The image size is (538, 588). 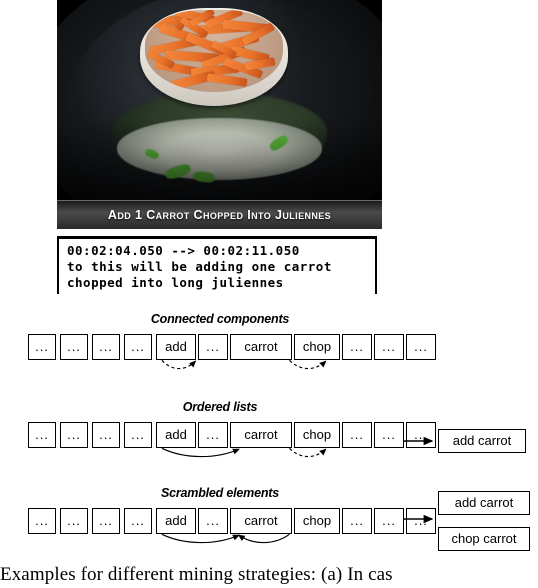 I want to click on subtitle-text-line-2: chopped into long juliennes, so click(x=175, y=282).